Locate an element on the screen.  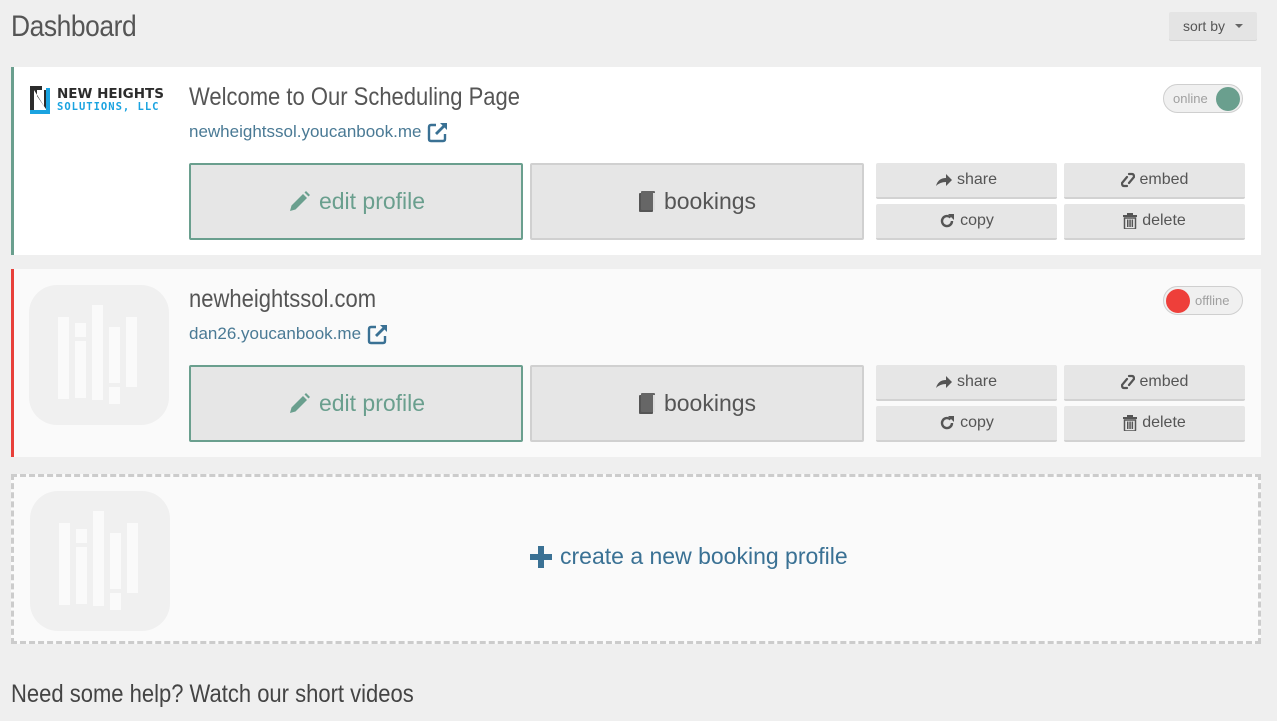
sort-by-dropdown: sort by is located at coordinates (1213, 26).